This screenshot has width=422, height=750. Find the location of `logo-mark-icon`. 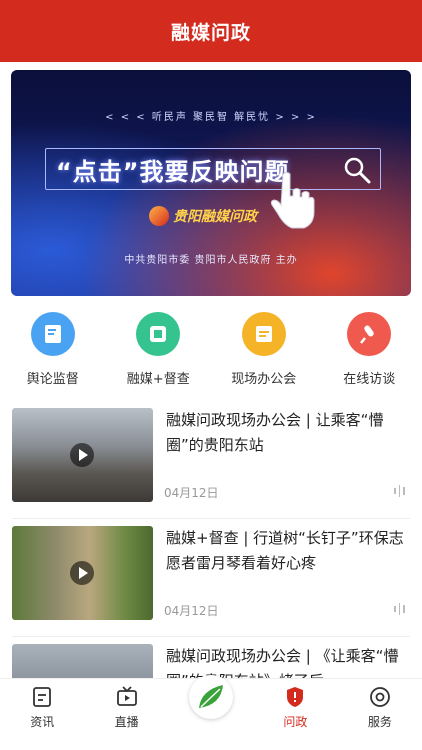

logo-mark-icon is located at coordinates (159, 216).